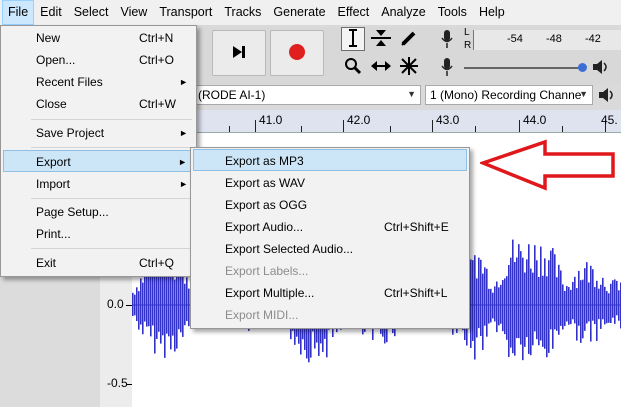  Describe the element at coordinates (117, 383) in the screenshot. I see `y-axis-label: -0.5` at that location.